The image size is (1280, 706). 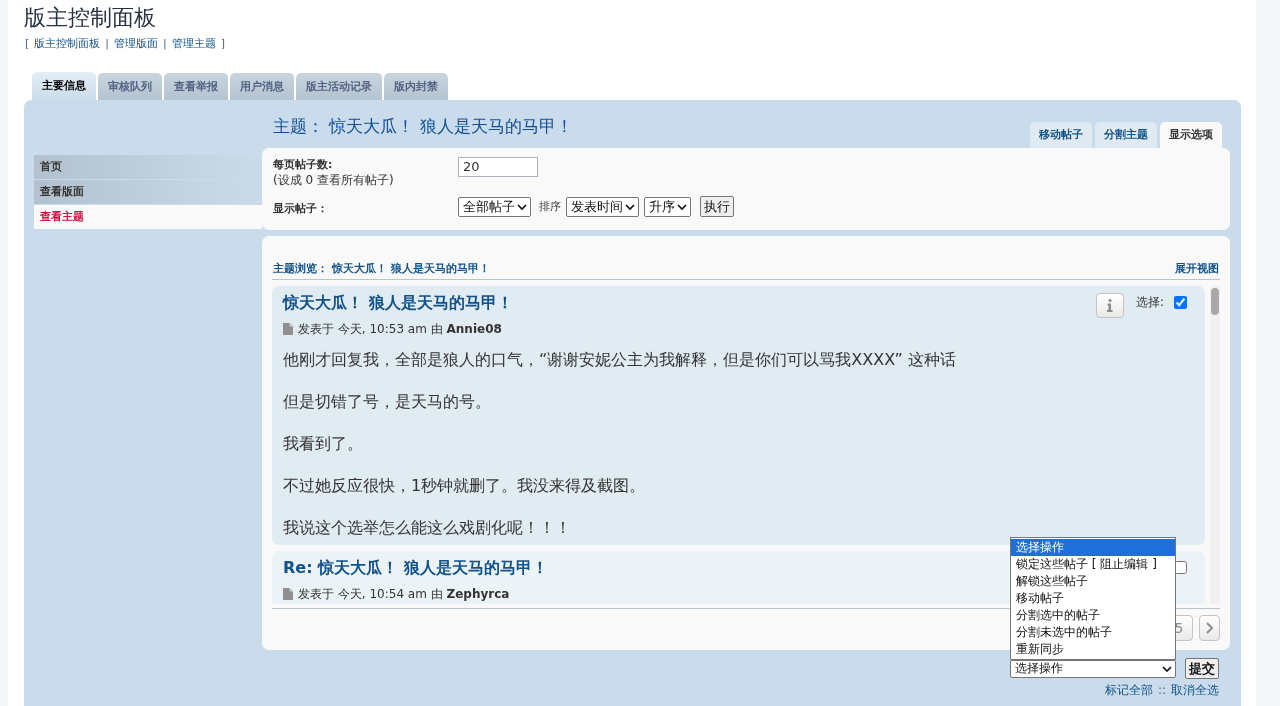 What do you see at coordinates (717, 206) in the screenshot?
I see `go-button: 执行` at bounding box center [717, 206].